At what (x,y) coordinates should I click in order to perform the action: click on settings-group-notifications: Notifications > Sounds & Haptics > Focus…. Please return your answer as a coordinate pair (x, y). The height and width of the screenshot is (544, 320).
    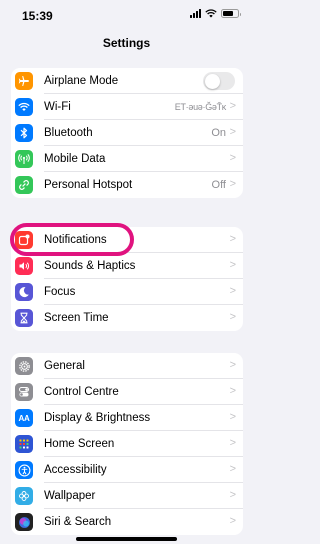
    Looking at the image, I should click on (127, 279).